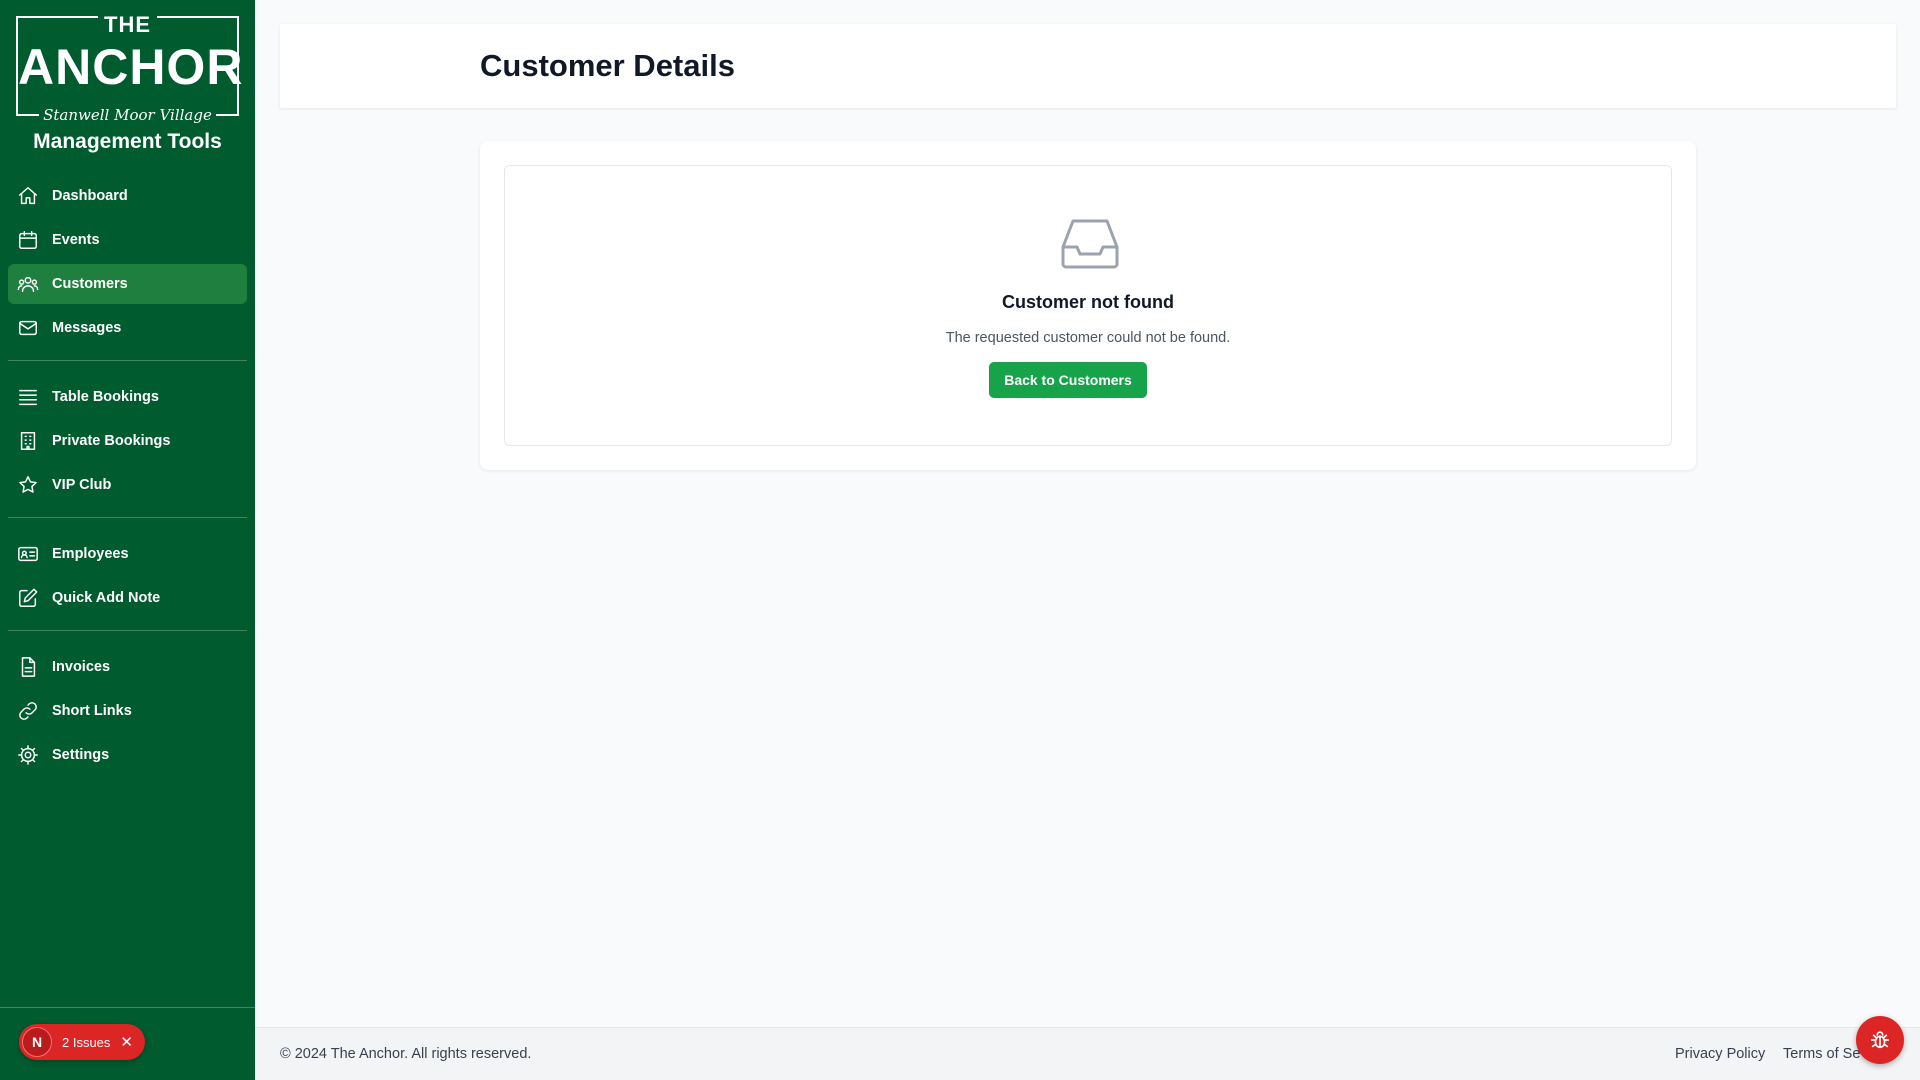 Image resolution: width=1920 pixels, height=1080 pixels. I want to click on empty-state-title: Customer not found, so click(1088, 302).